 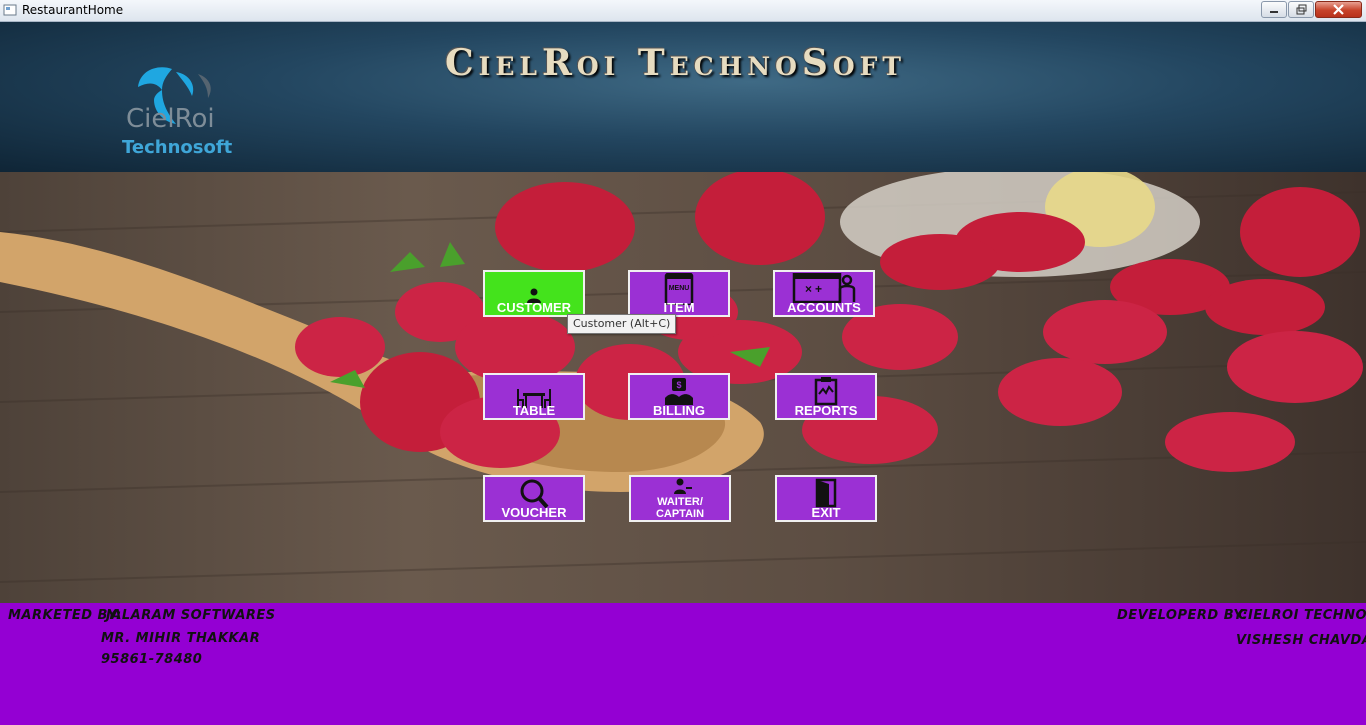 I want to click on window-title: RestaurantHome, so click(x=73, y=10).